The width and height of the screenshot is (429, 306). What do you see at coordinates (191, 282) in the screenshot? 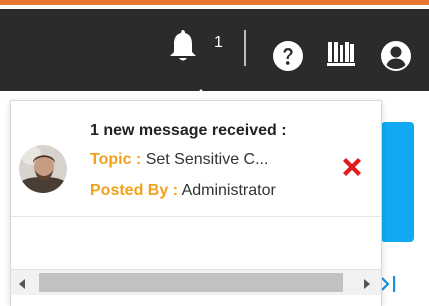
I see `scrollbar-thumb` at bounding box center [191, 282].